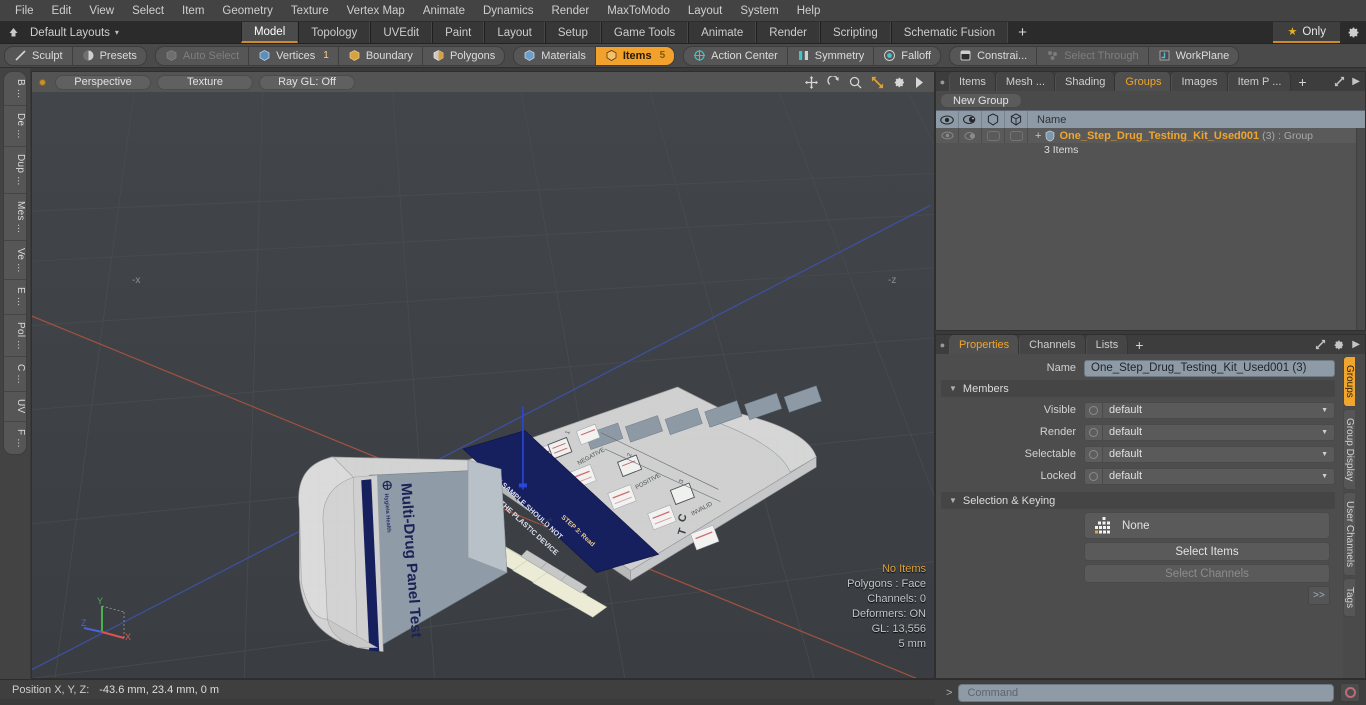 The width and height of the screenshot is (1366, 705). What do you see at coordinates (148, 11) in the screenshot?
I see `menu-item-select: Select` at bounding box center [148, 11].